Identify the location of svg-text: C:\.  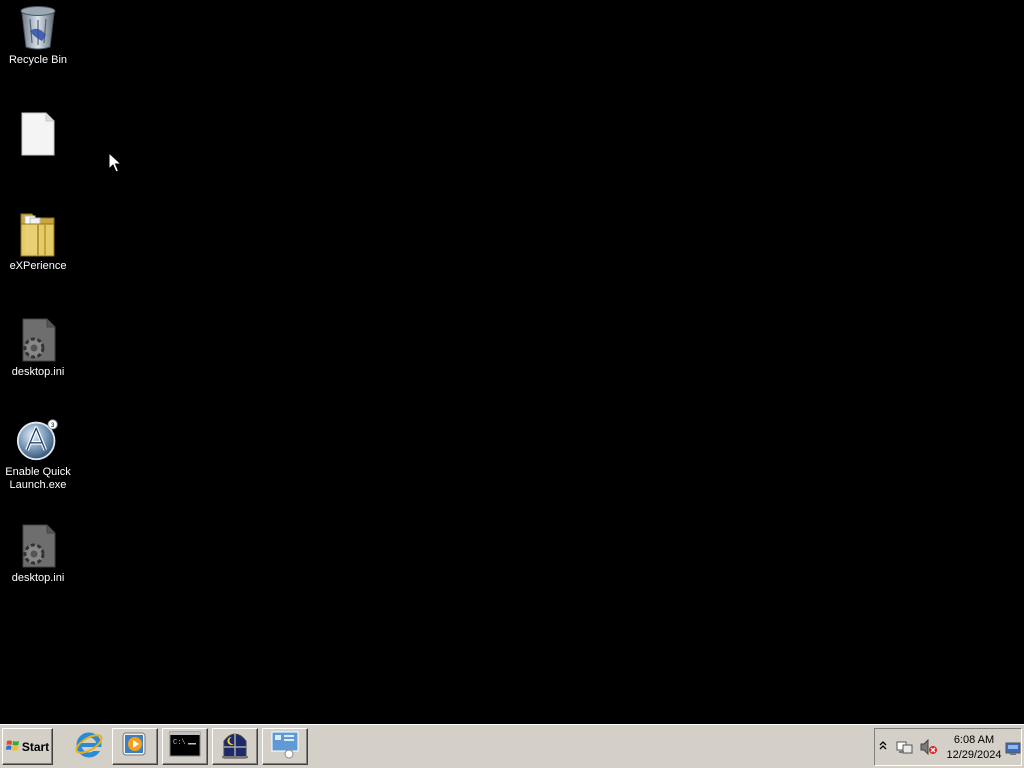
(179, 743).